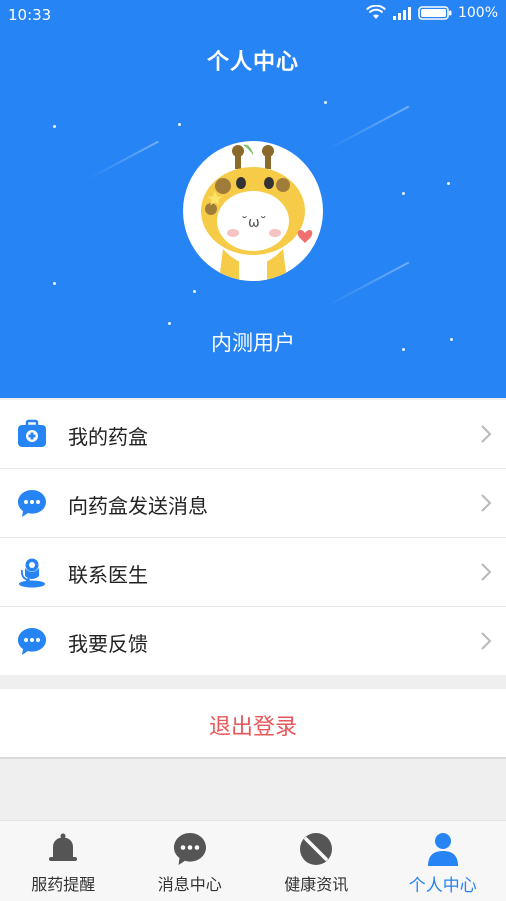 Image resolution: width=506 pixels, height=901 pixels. Describe the element at coordinates (402, 13) in the screenshot. I see `signal-icon` at that location.